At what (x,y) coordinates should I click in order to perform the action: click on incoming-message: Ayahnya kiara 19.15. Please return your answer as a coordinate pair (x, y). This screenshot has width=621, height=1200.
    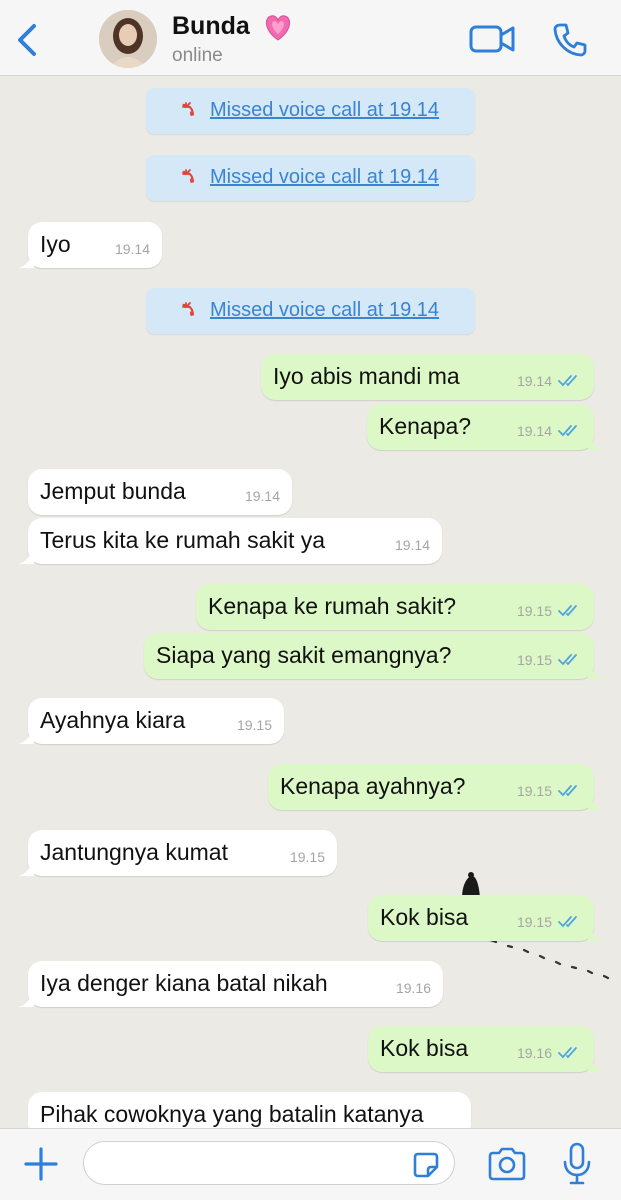
    Looking at the image, I should click on (151, 721).